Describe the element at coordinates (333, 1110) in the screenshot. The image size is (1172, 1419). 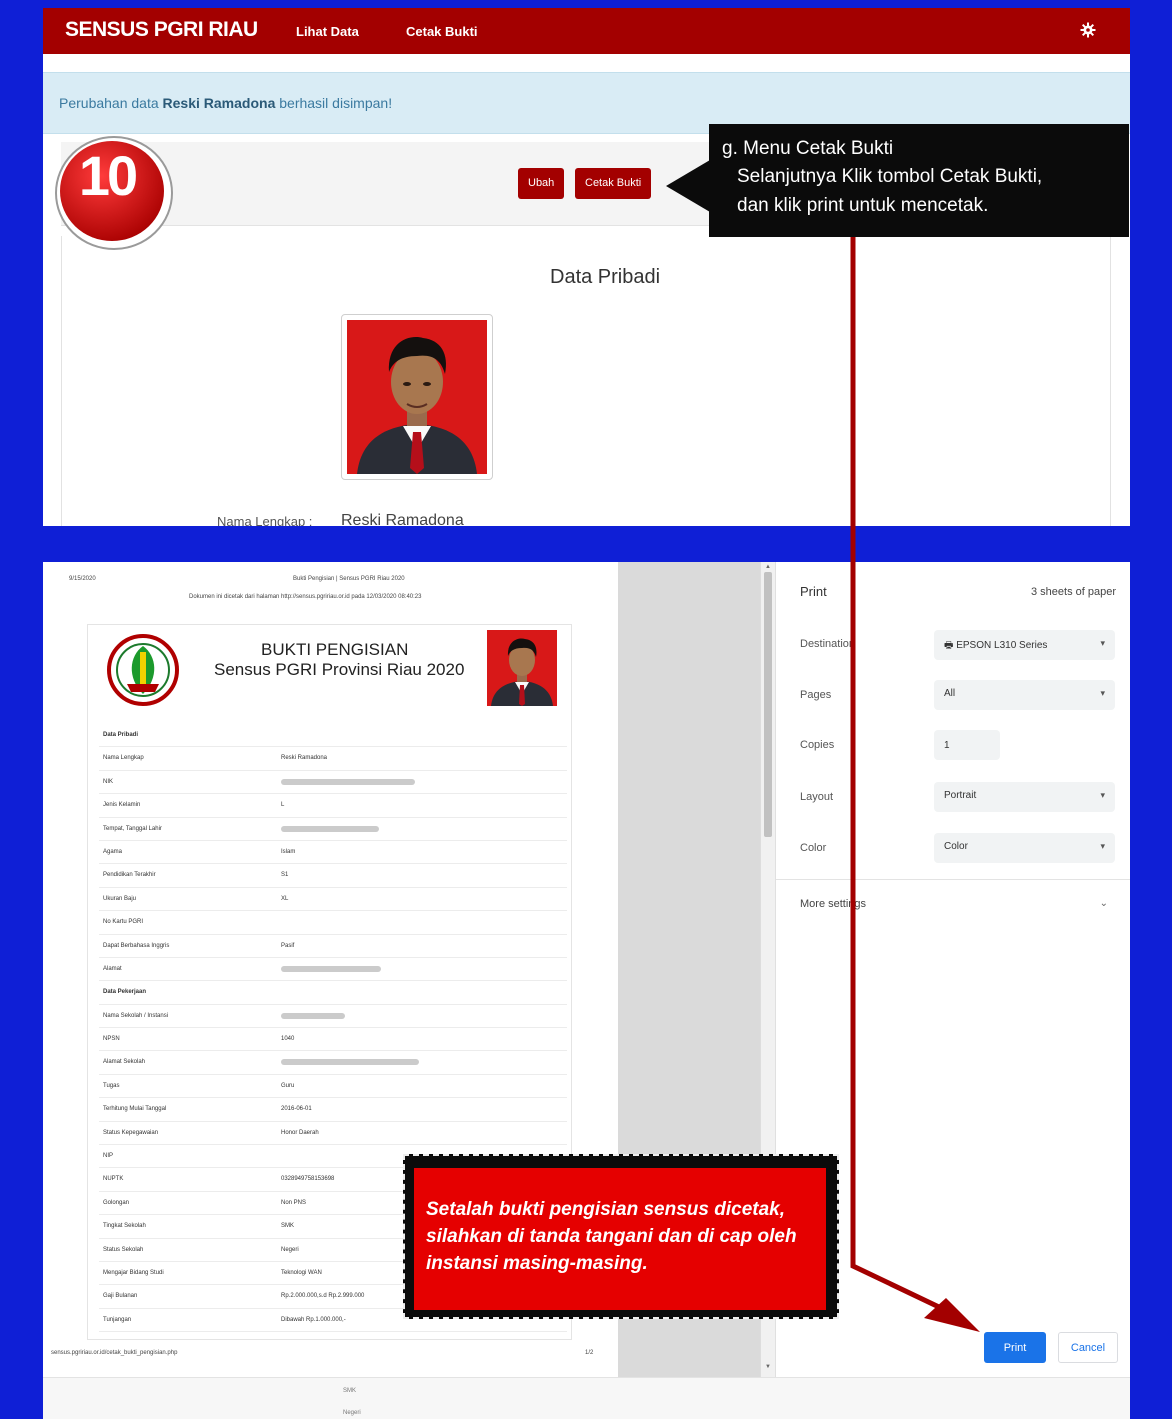
I see `table-row: Terhitung Mulai Tanggal 2016-06-01` at that location.